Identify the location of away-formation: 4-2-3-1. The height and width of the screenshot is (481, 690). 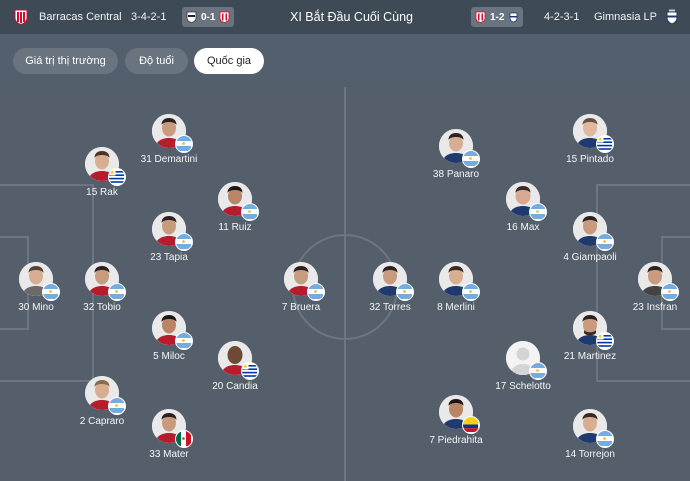
(562, 17).